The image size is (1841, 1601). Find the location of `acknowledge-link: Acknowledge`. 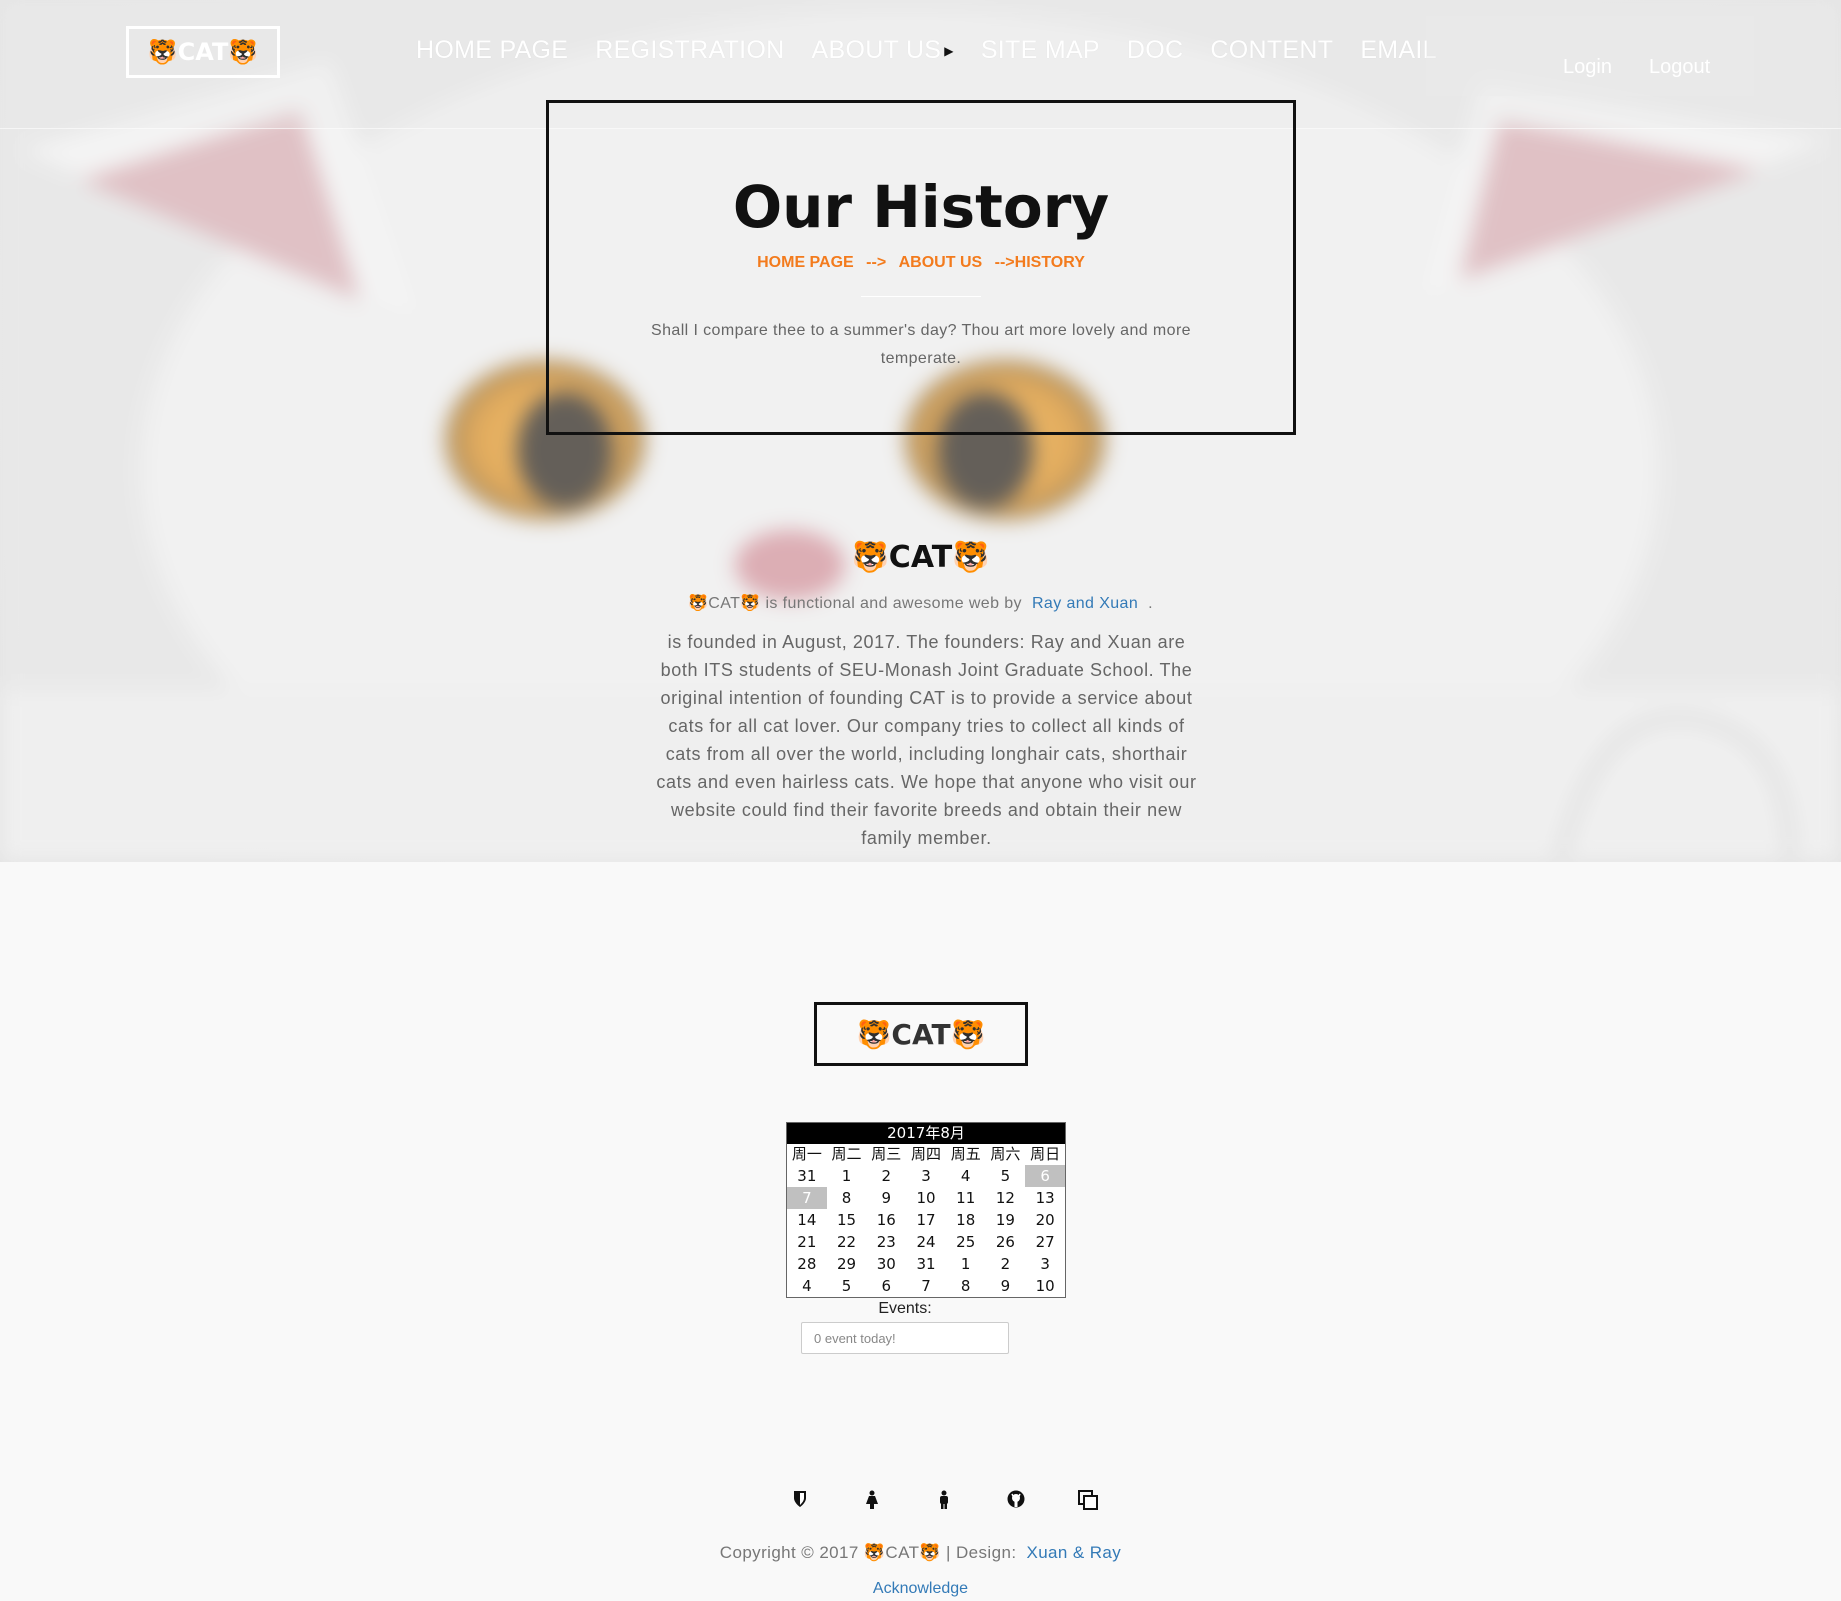

acknowledge-link: Acknowledge is located at coordinates (920, 1589).